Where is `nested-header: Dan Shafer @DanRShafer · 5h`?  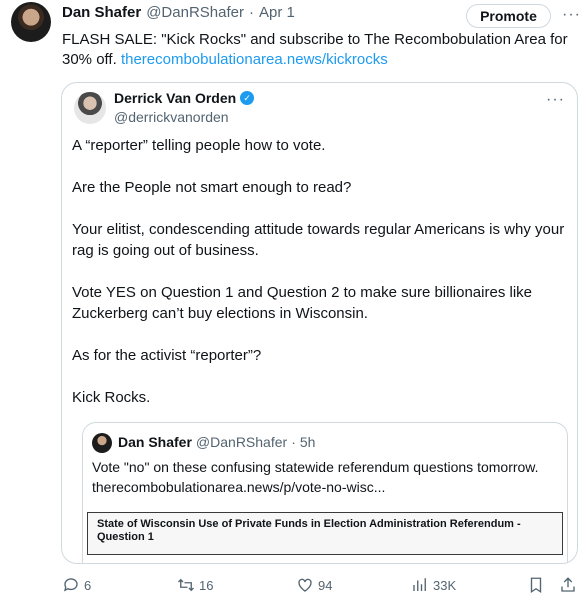
nested-header: Dan Shafer @DanRShafer · 5h is located at coordinates (216, 442).